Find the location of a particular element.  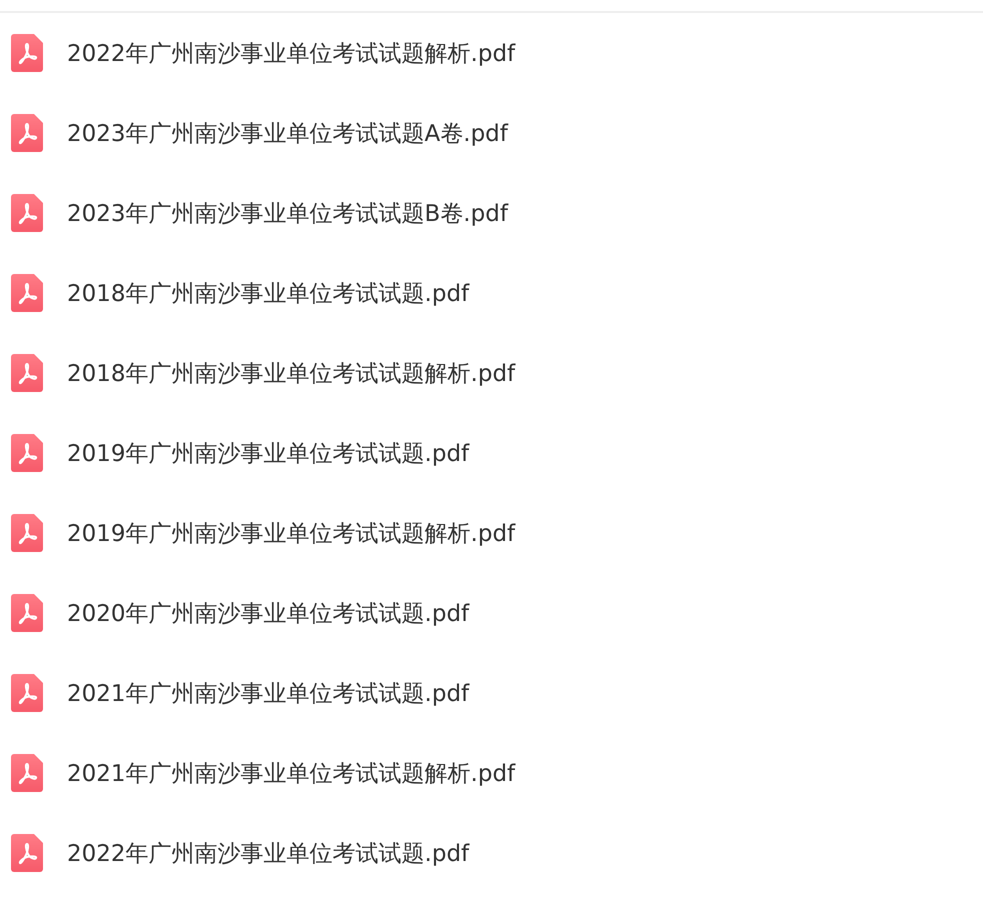

file-name: 2021年广州南沙事业单位考试试题解析.pdf is located at coordinates (291, 773).